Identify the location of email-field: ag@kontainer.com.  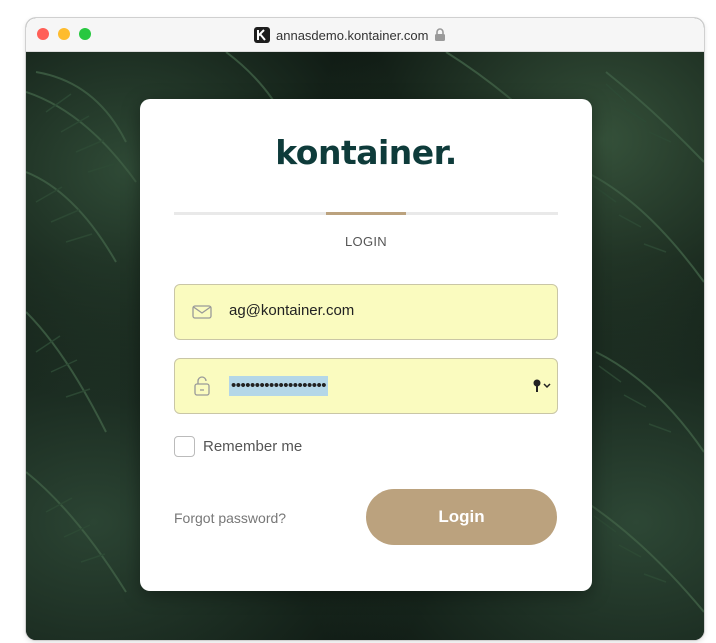
(366, 312).